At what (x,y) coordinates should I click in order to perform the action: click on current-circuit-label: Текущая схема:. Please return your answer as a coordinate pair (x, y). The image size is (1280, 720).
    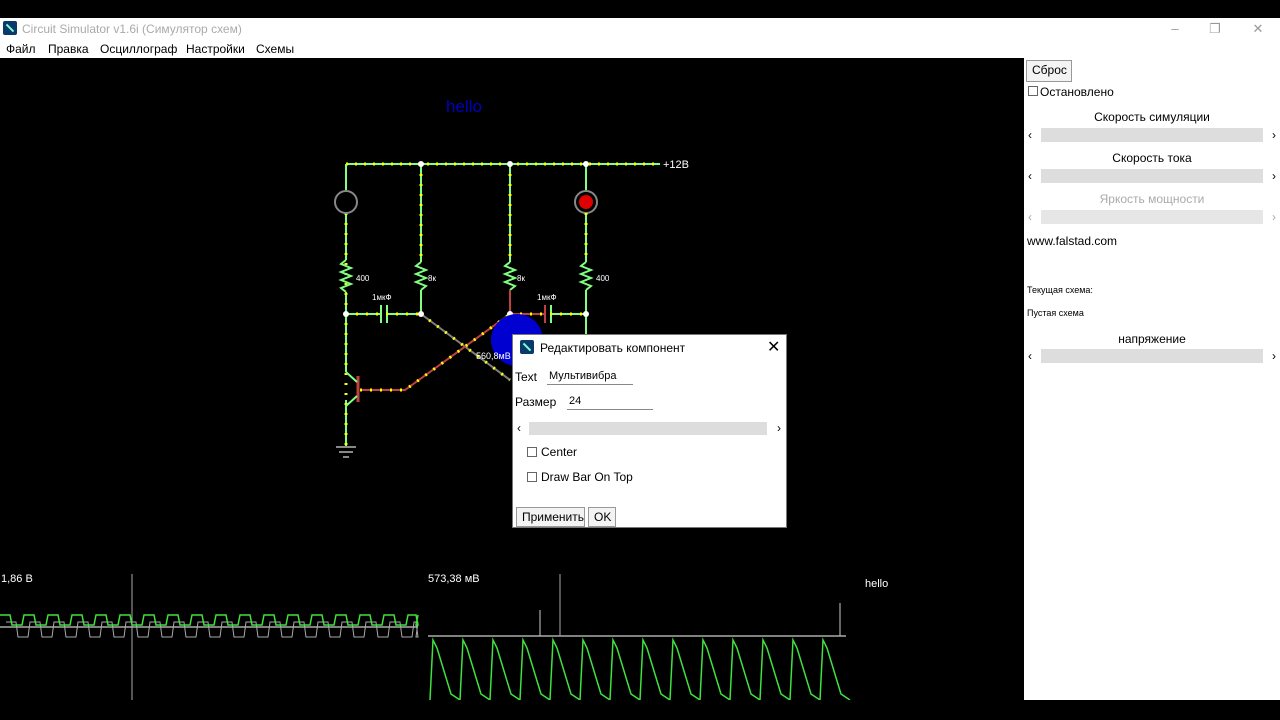
    Looking at the image, I should click on (1060, 290).